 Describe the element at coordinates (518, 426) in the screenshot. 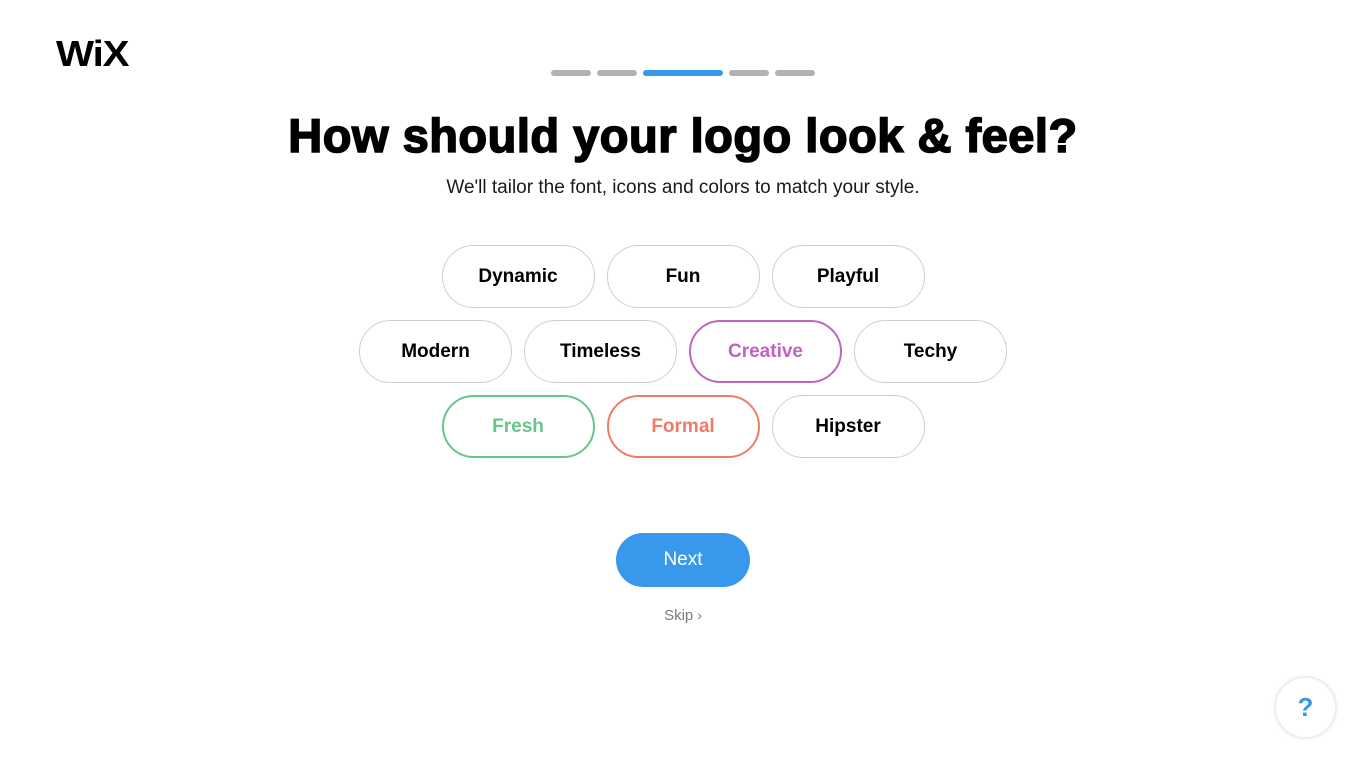

I see `style-option-fresh: Fresh` at that location.